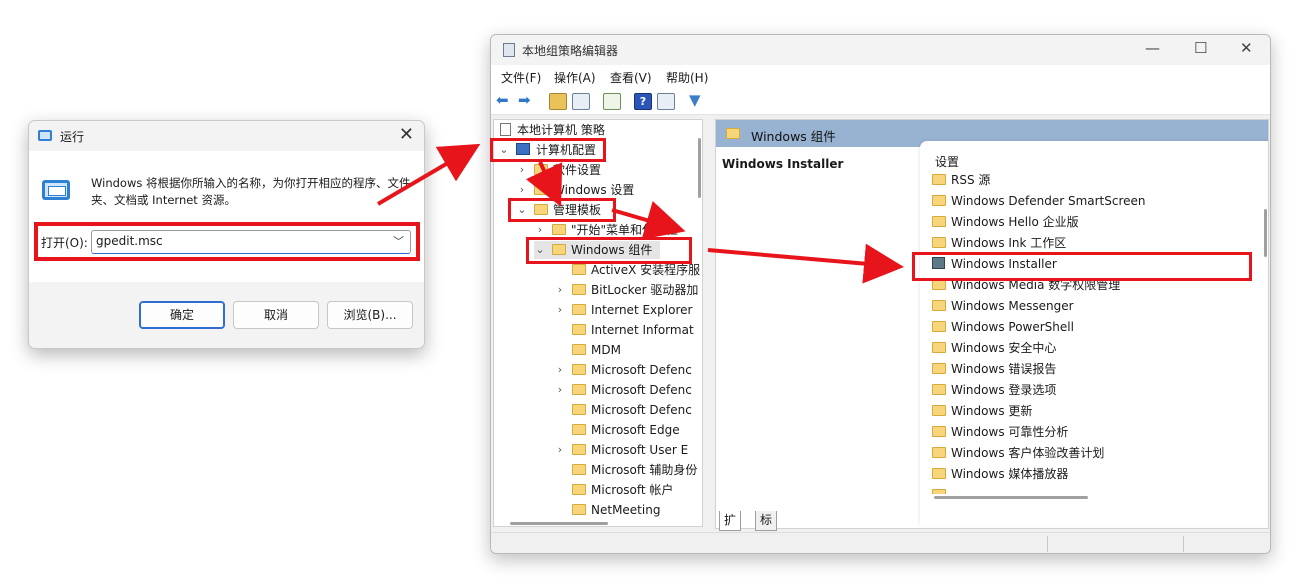 The height and width of the screenshot is (584, 1302). I want to click on show-hide-tree-icon, so click(581, 101).